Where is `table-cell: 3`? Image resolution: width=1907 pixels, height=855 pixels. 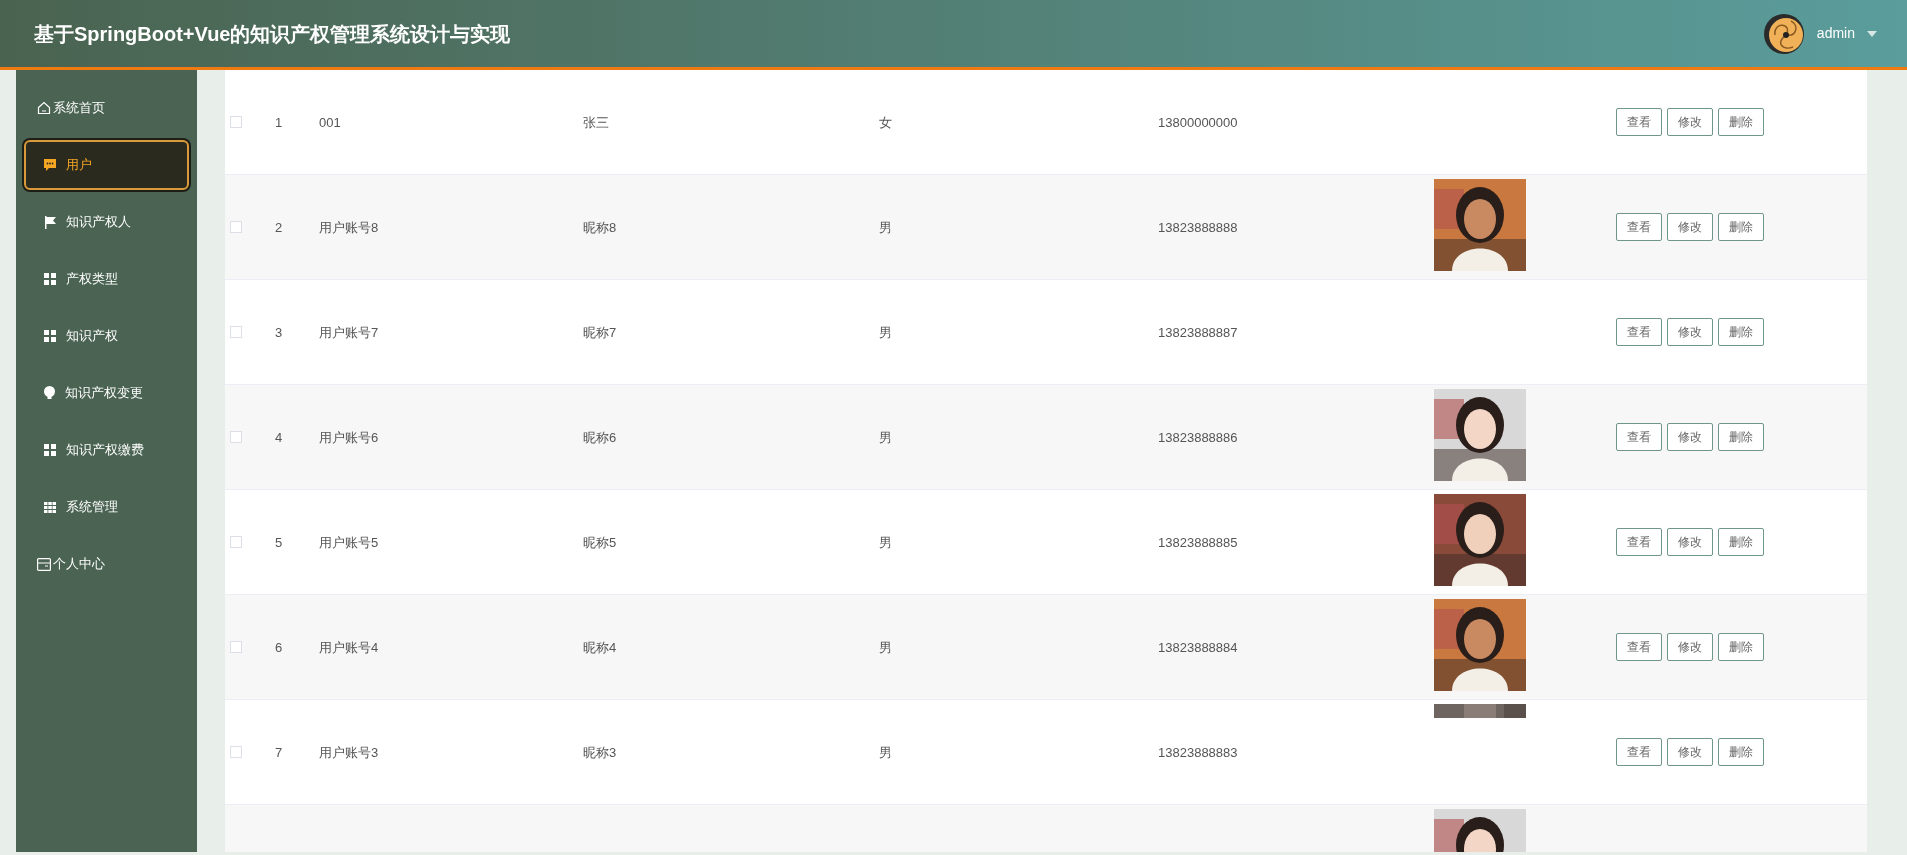
table-cell: 3 is located at coordinates (279, 332).